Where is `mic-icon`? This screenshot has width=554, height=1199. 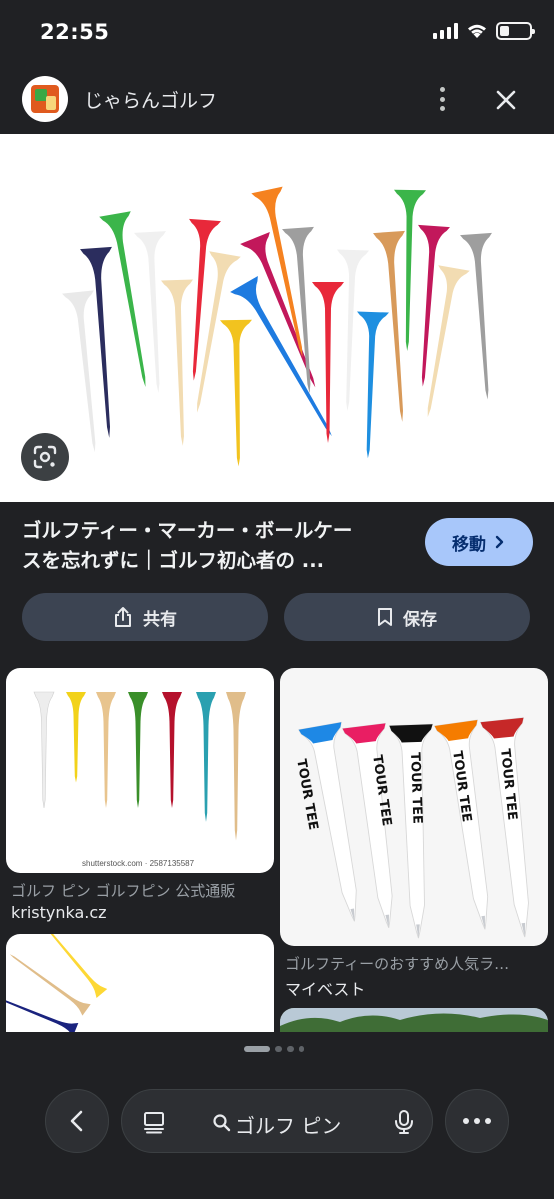
mic-icon is located at coordinates (404, 1122).